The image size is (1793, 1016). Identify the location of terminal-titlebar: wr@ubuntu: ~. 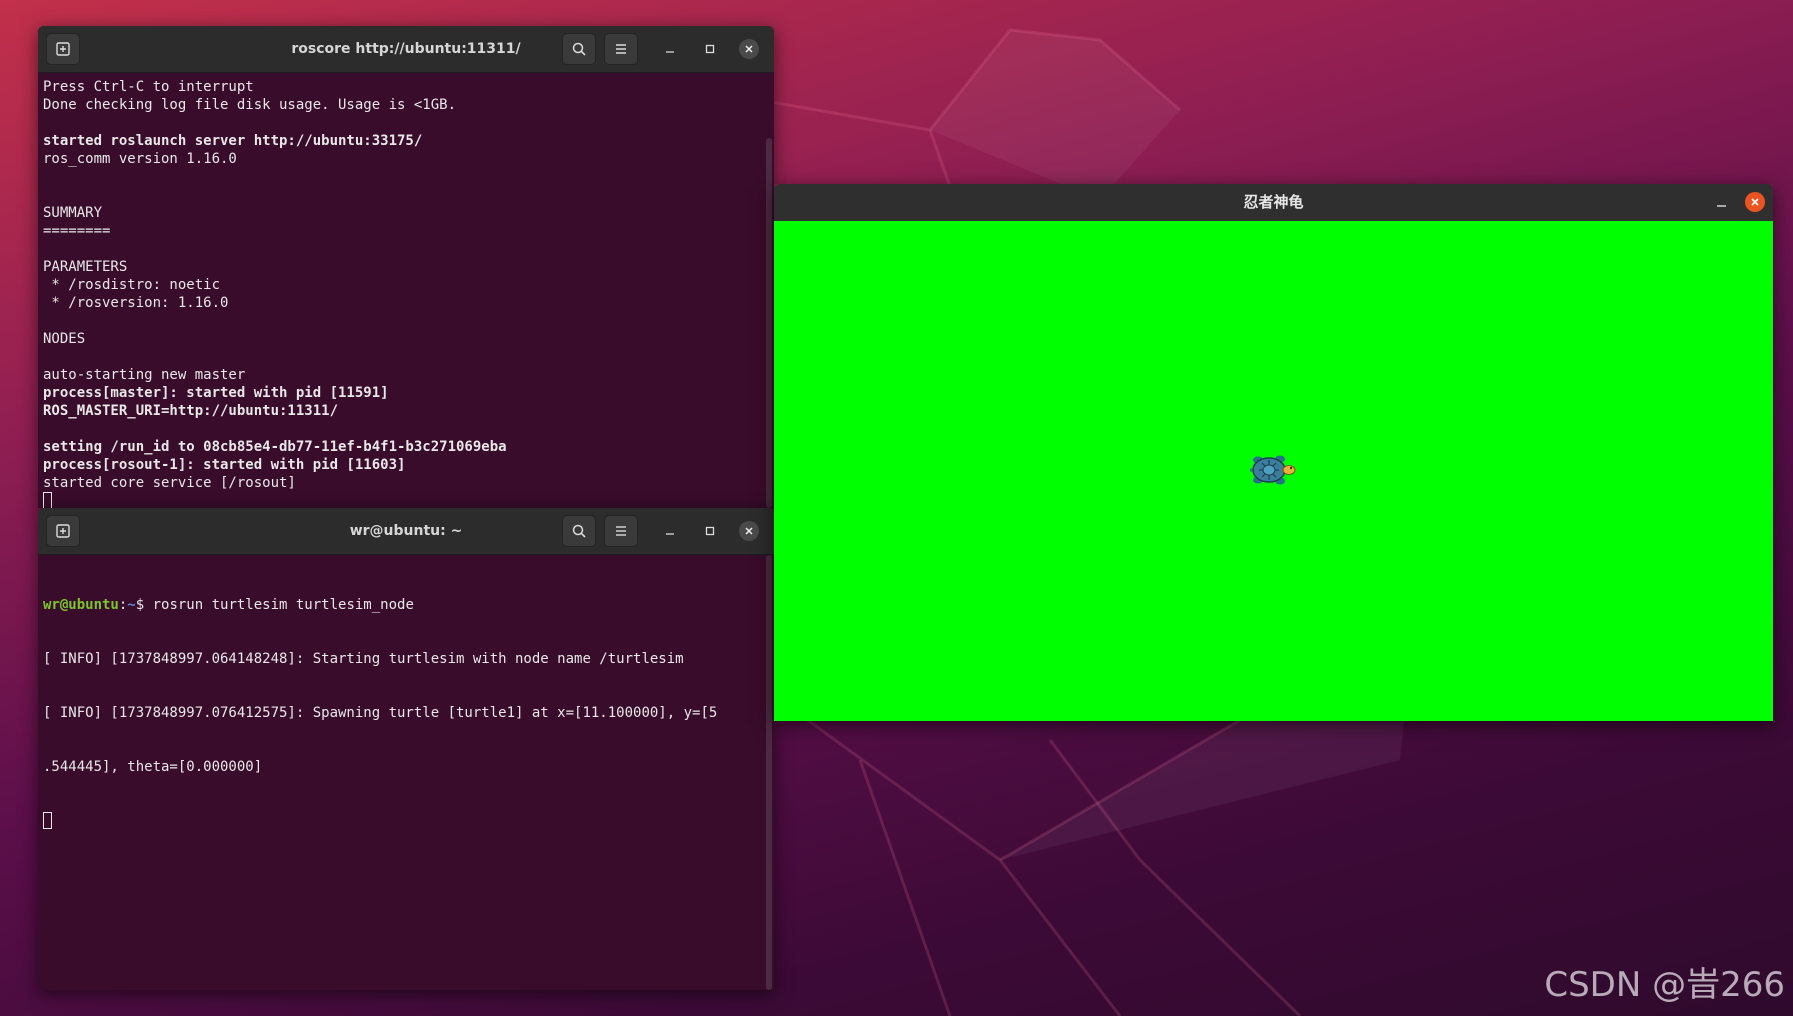
(406, 531).